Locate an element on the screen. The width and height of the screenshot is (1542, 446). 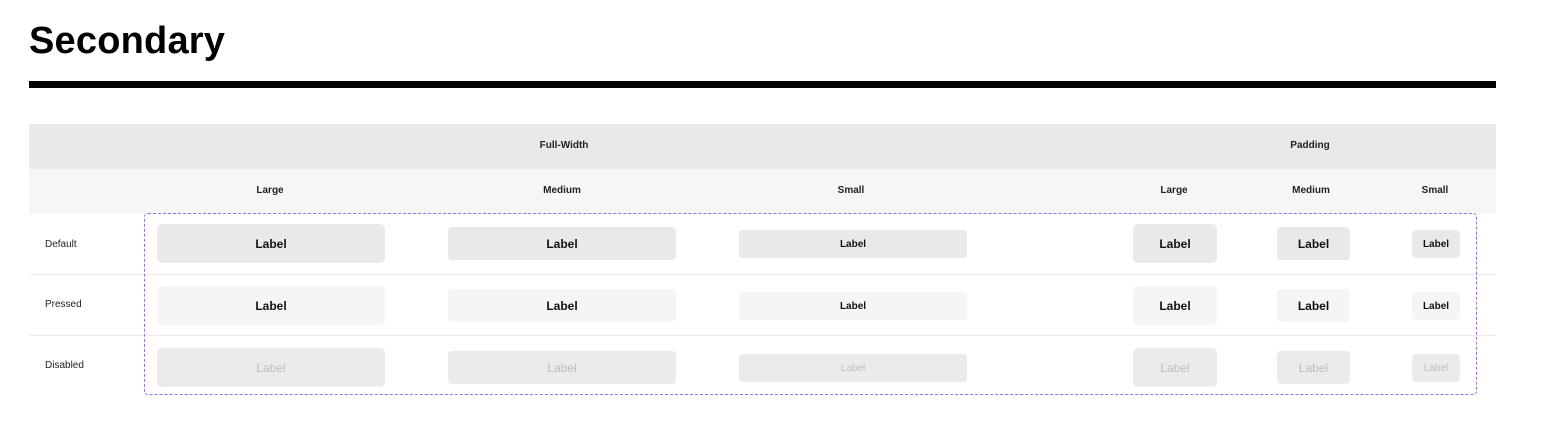
button-default-full-width-medium: Label is located at coordinates (562, 243).